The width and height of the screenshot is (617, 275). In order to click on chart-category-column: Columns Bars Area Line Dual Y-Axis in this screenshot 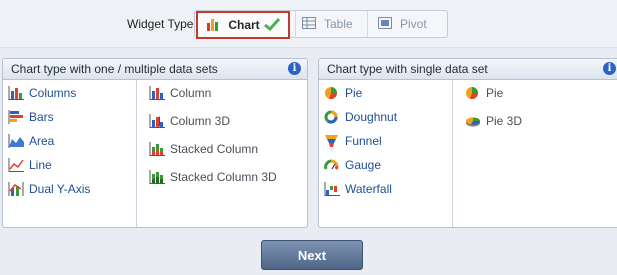, I will do `click(69, 153)`.